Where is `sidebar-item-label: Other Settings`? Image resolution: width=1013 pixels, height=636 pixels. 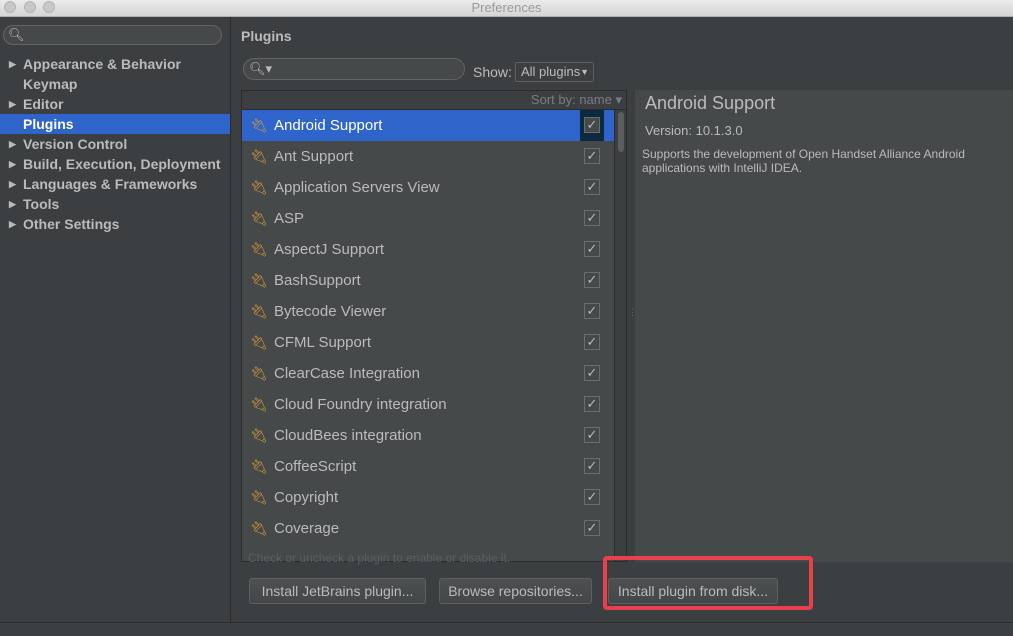 sidebar-item-label: Other Settings is located at coordinates (71, 224).